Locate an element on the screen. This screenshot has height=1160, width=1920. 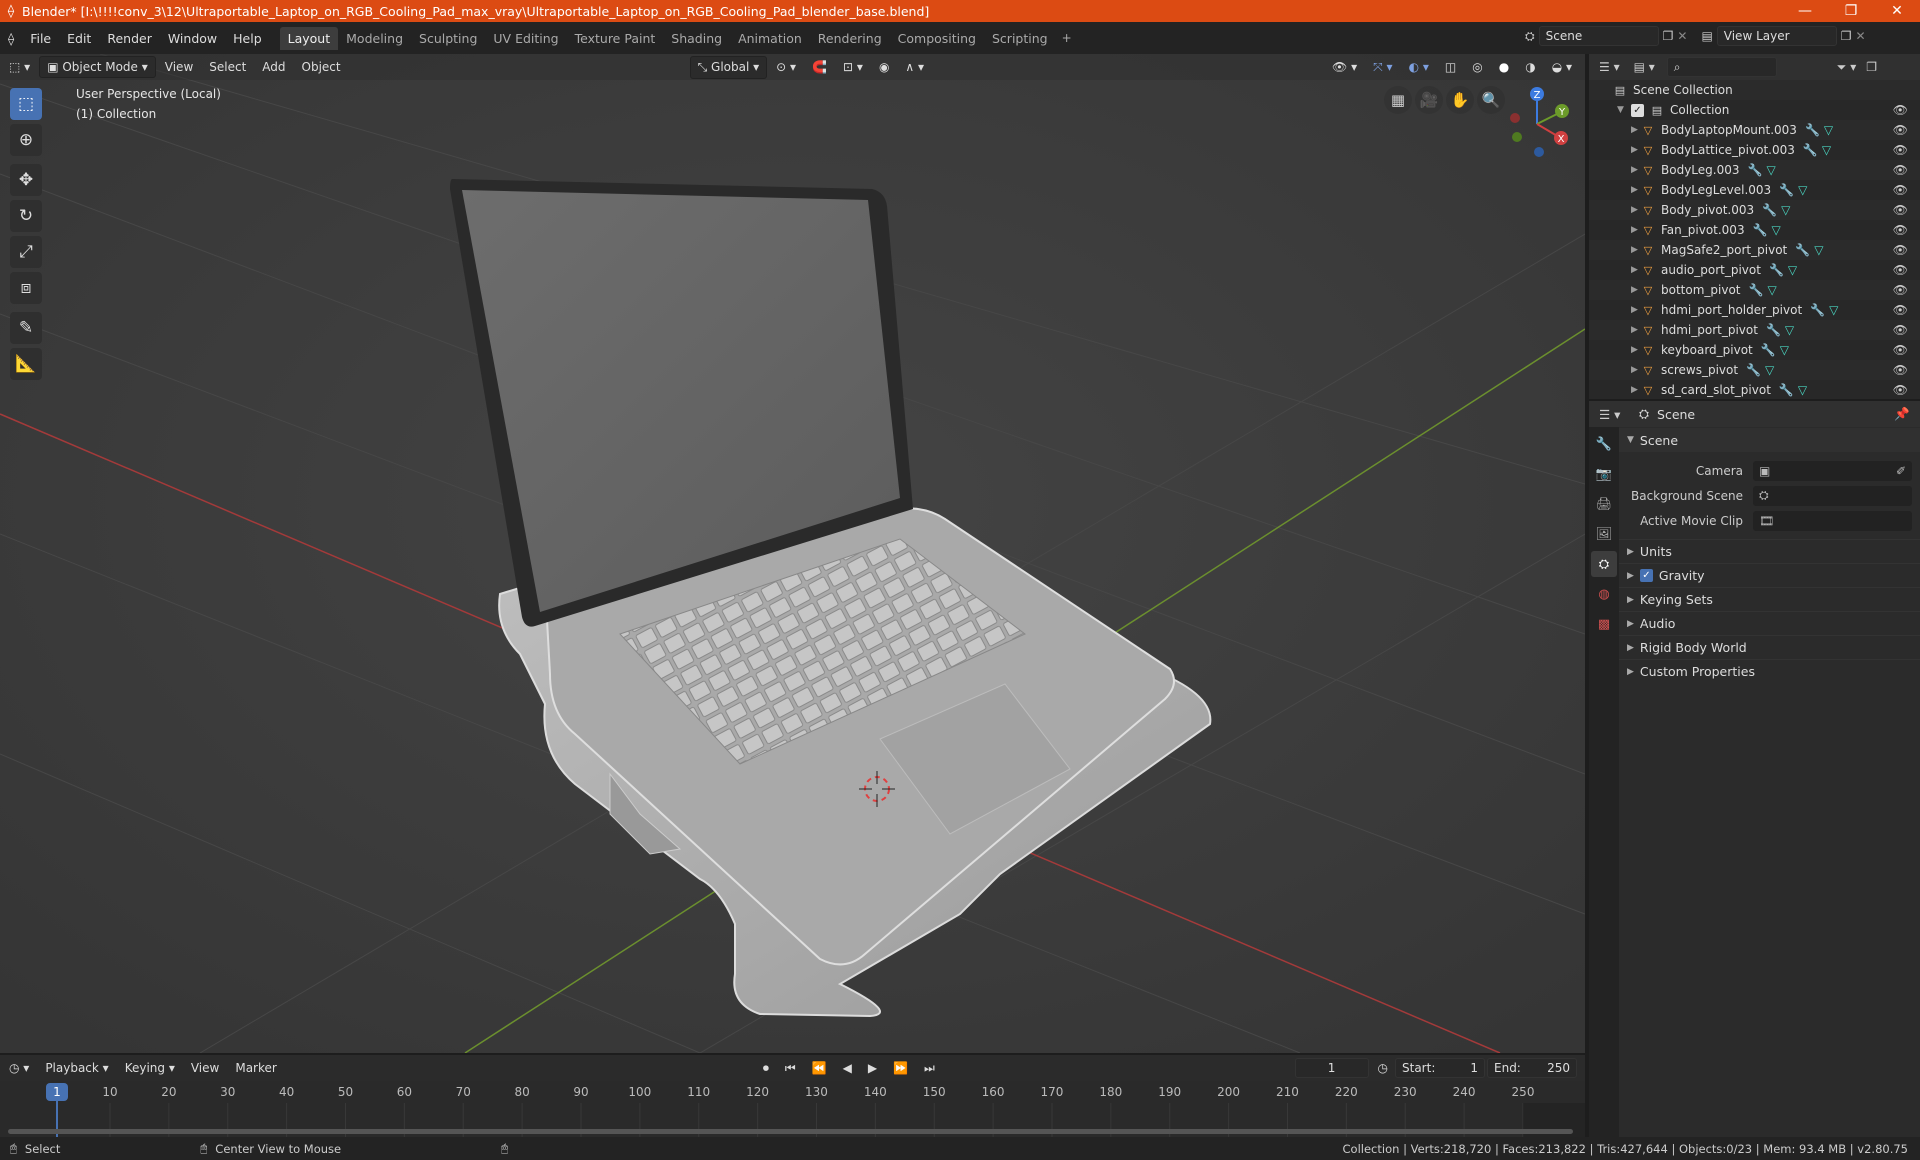
xray-toggle-icon: ◫ is located at coordinates (1450, 67).